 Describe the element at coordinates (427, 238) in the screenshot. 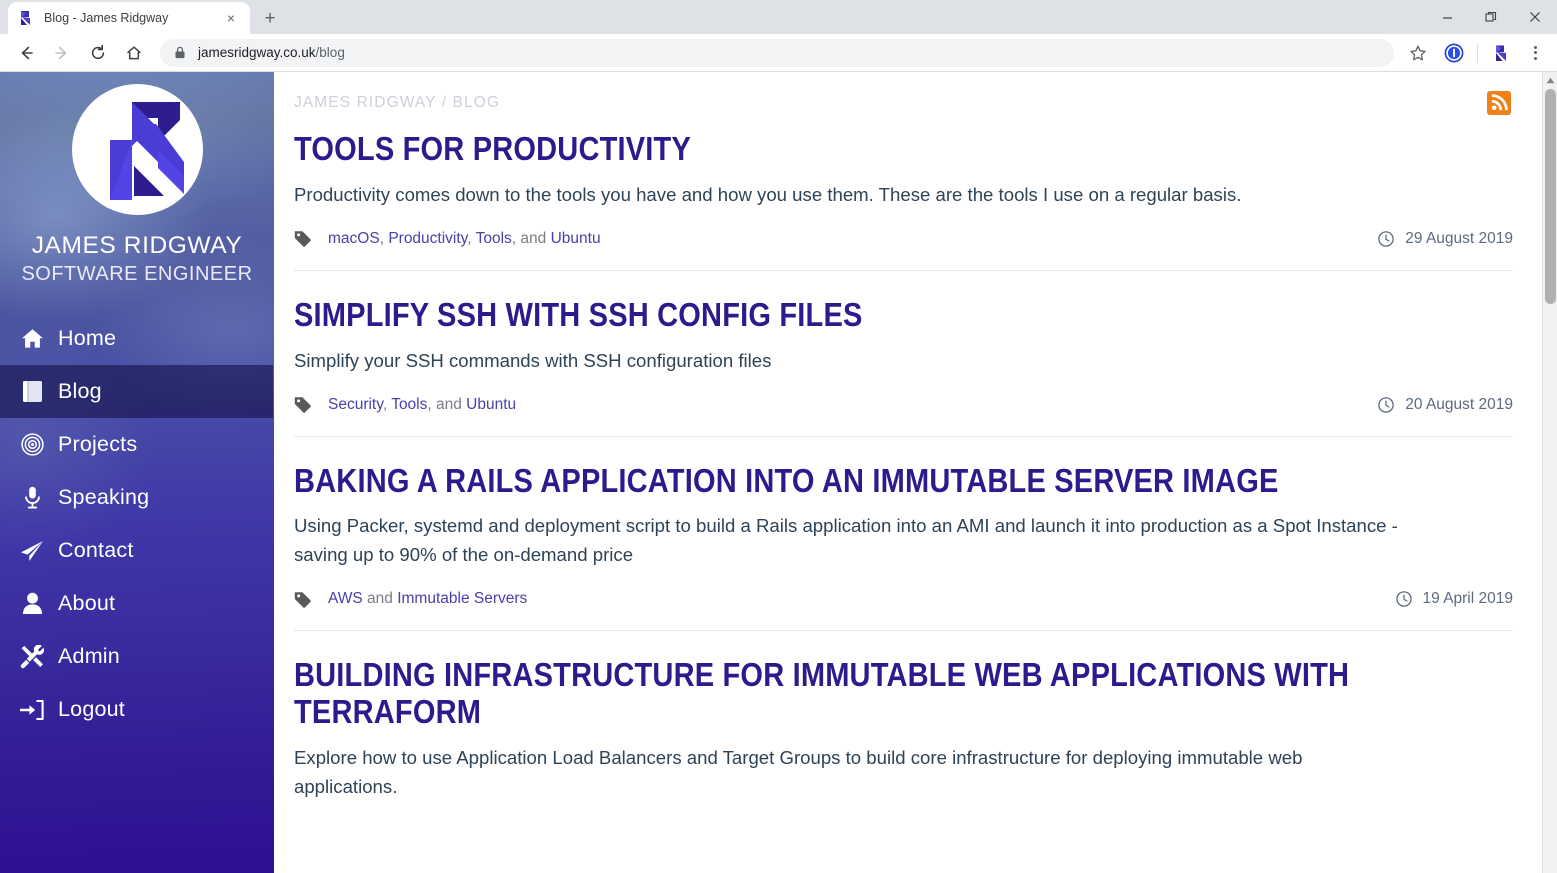

I see `tag-link: Productivity` at that location.